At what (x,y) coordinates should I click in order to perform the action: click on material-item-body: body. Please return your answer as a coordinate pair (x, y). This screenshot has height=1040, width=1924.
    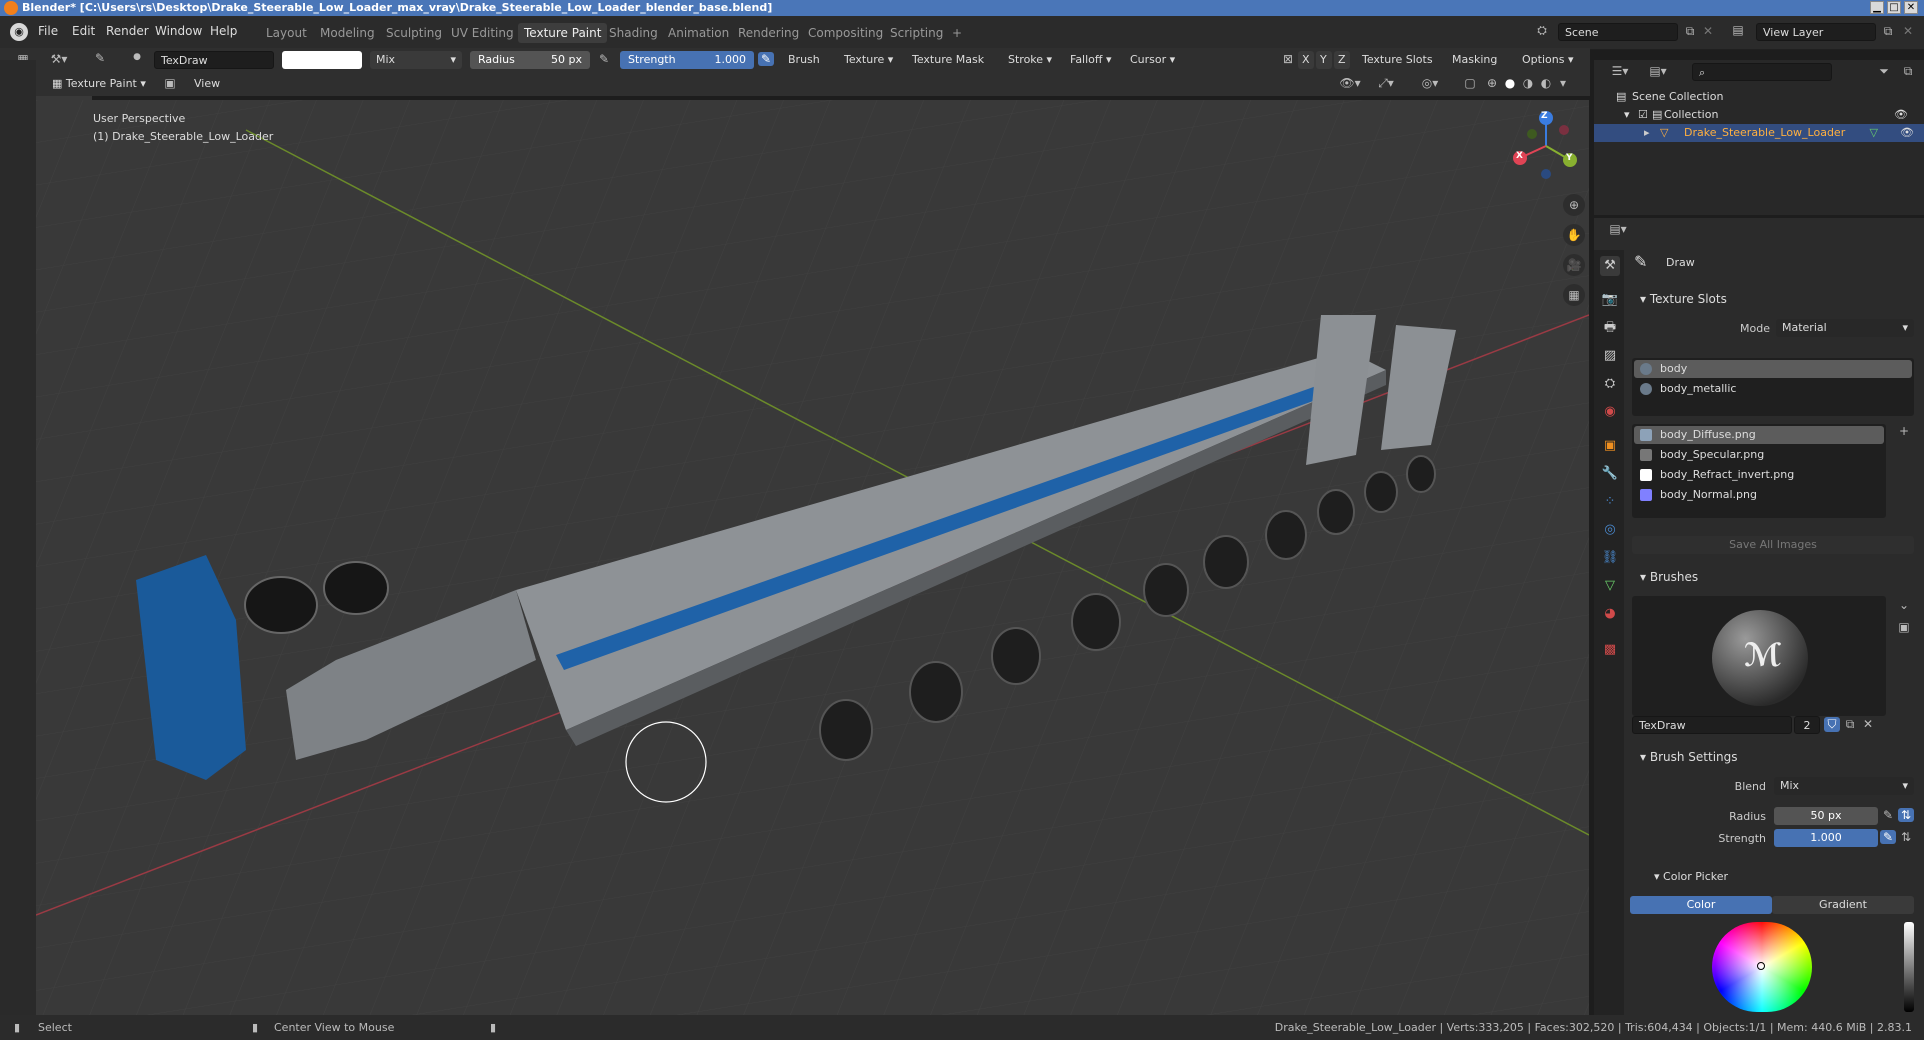
    Looking at the image, I should click on (1773, 369).